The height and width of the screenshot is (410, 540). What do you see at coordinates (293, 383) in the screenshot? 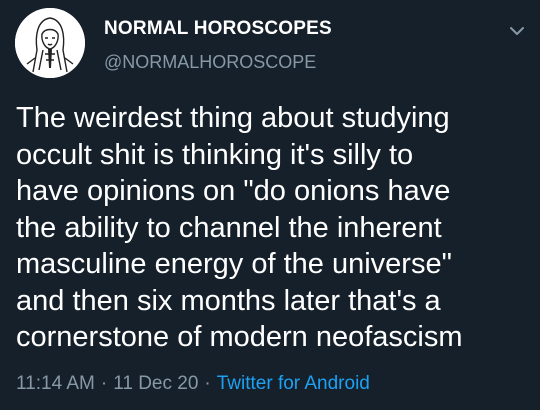
I see `tweet-source-link: Twitter for Android` at bounding box center [293, 383].